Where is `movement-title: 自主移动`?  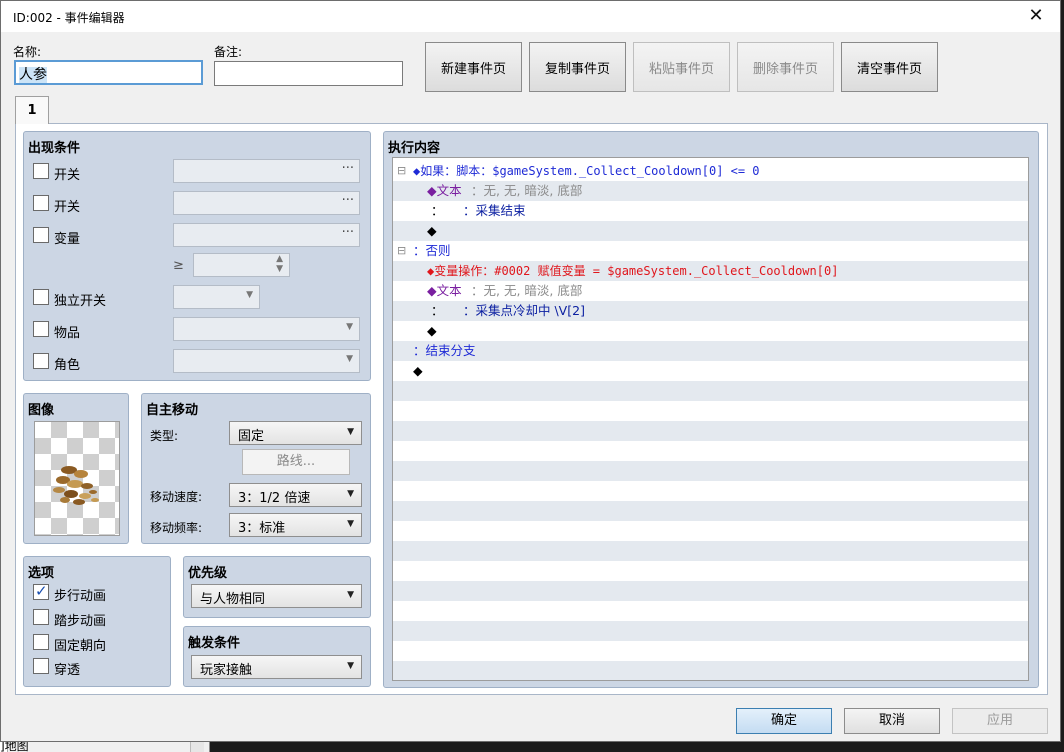 movement-title: 自主移动 is located at coordinates (172, 410).